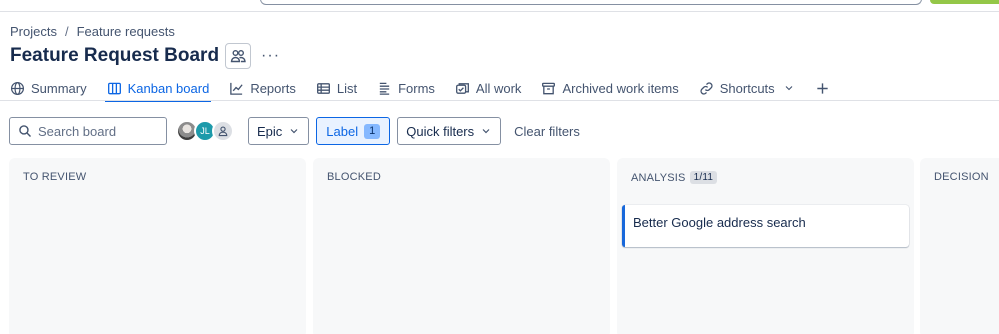 The image size is (999, 334). I want to click on column-title: DECISION, so click(961, 177).